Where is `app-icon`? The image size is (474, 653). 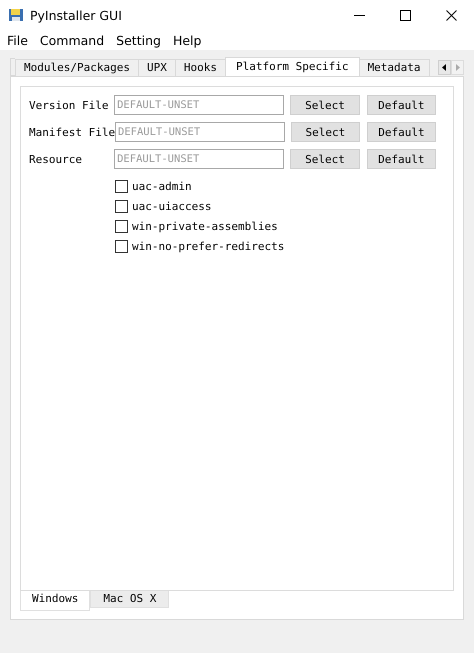 app-icon is located at coordinates (16, 15).